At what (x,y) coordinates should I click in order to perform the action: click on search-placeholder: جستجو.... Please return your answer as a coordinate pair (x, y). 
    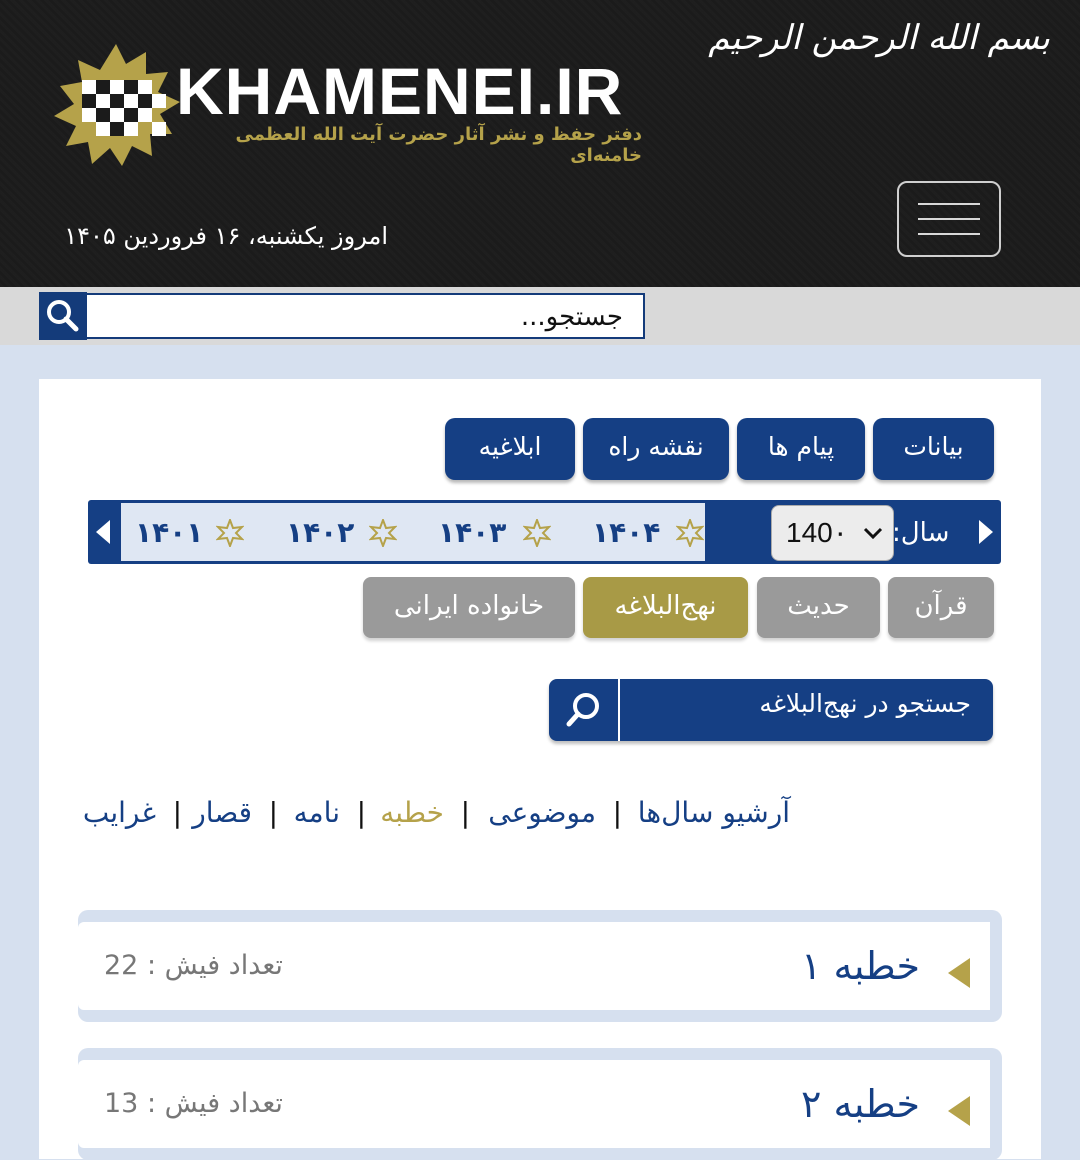
    Looking at the image, I should click on (571, 317).